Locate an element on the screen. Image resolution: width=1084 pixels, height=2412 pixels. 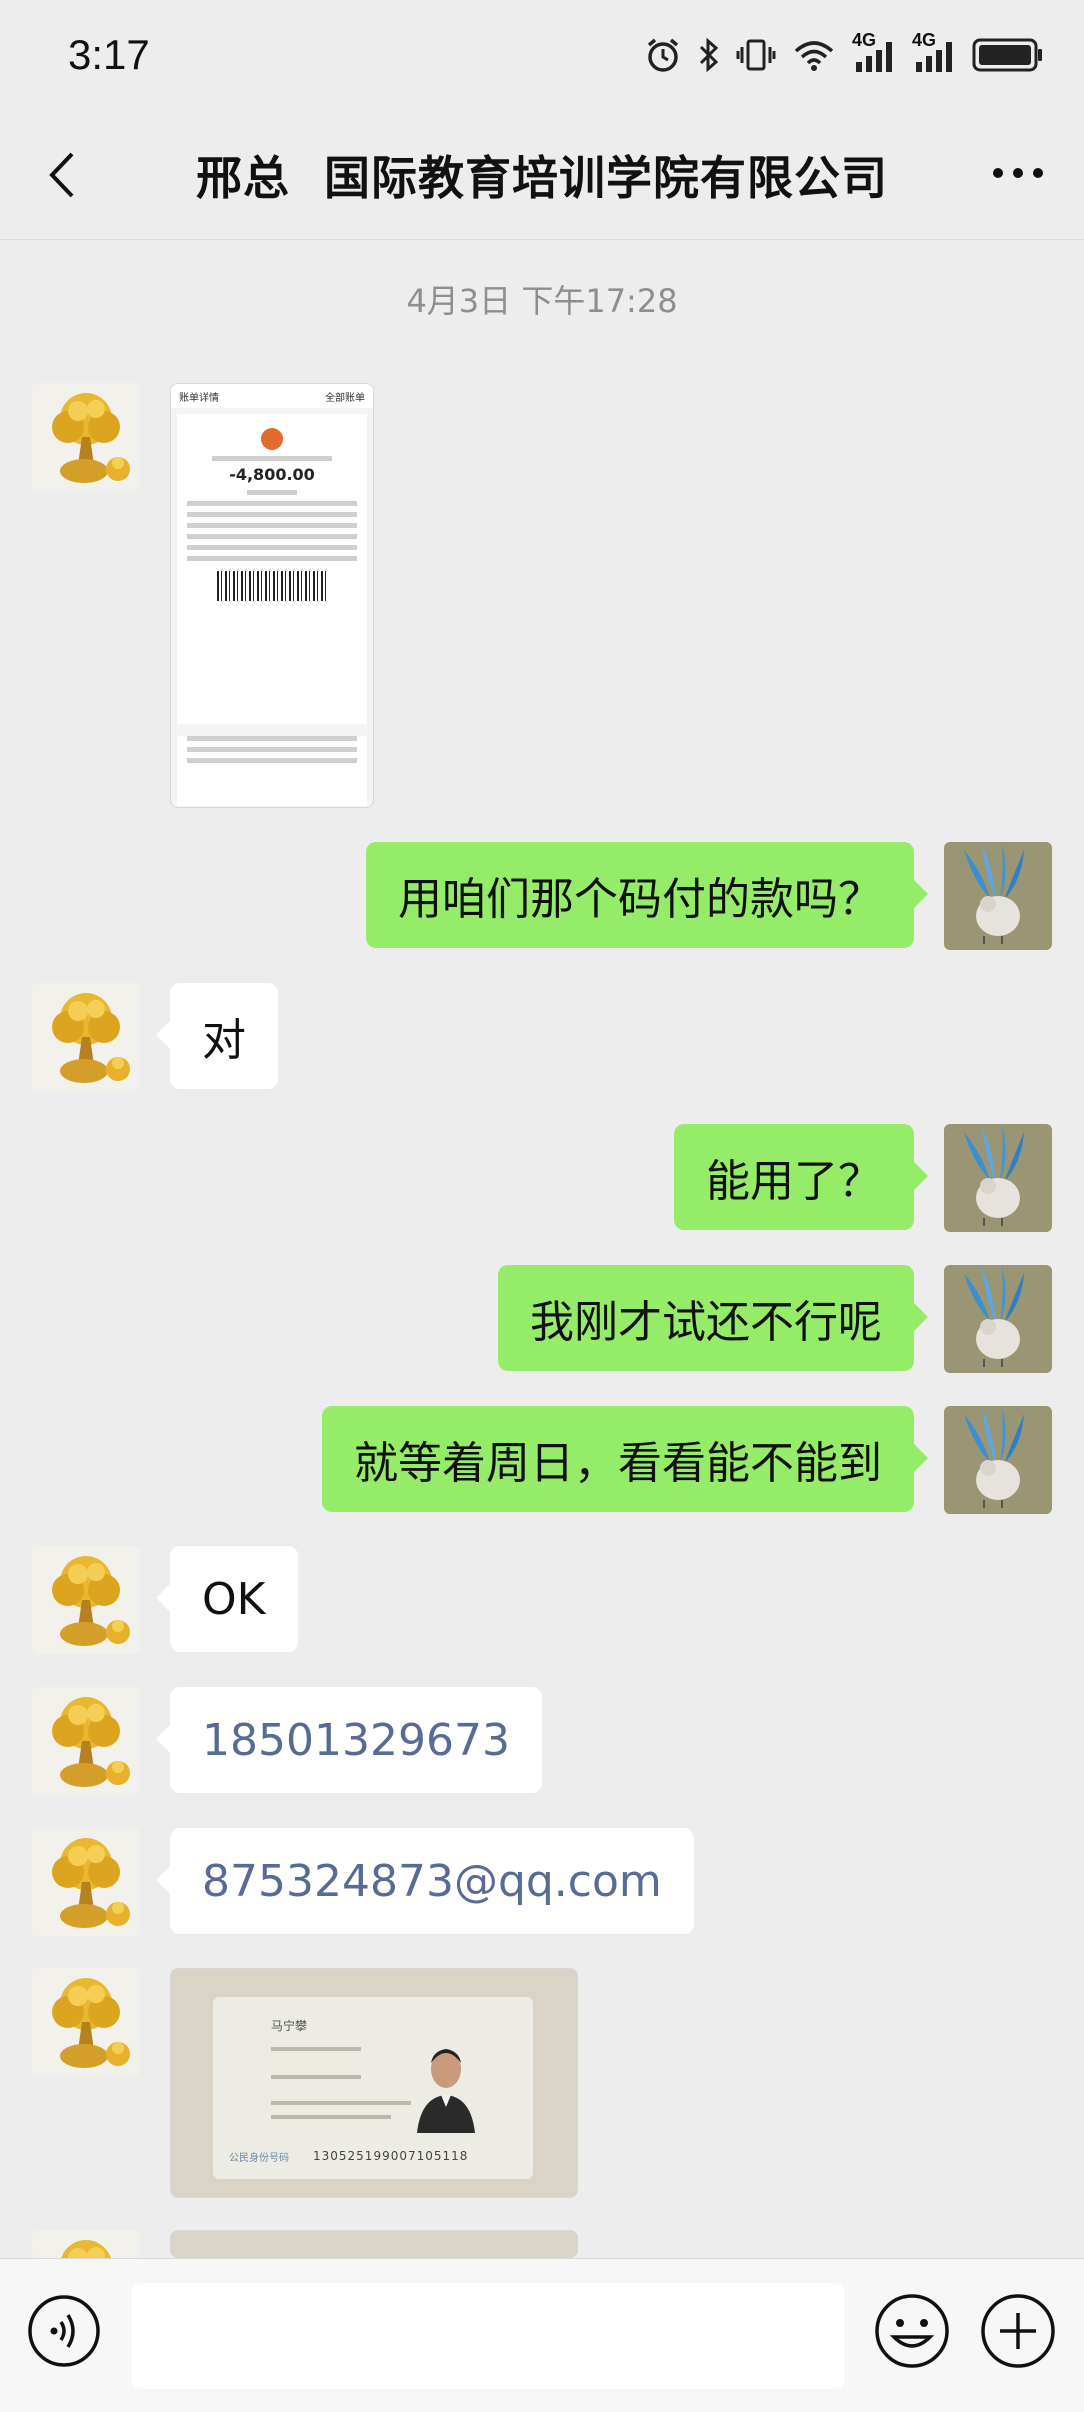
chat-header: 邢总 国际教育培训学院有限公司 is located at coordinates (542, 175).